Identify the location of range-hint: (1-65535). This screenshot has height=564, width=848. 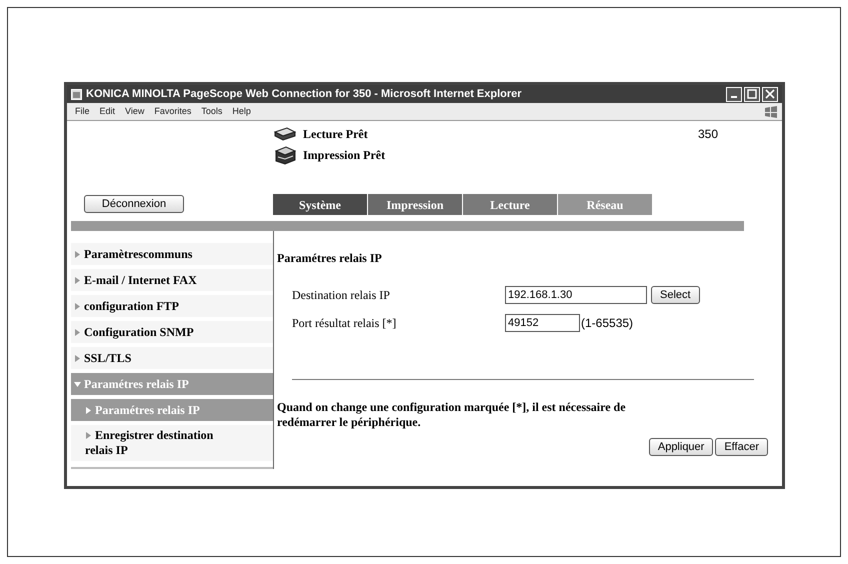
(607, 323).